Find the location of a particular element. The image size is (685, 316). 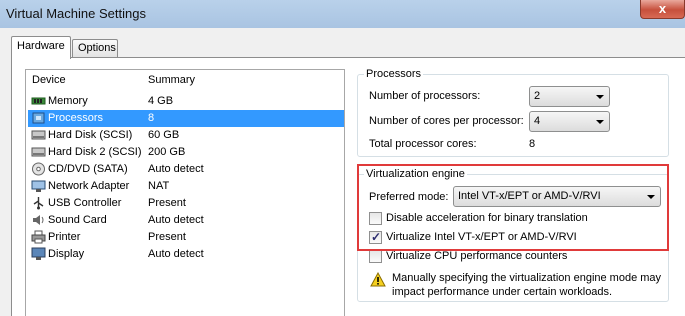

device-summary: 8 is located at coordinates (151, 118).